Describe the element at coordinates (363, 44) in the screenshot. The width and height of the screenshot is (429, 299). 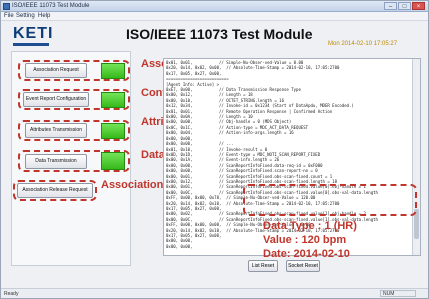
I see `timestamp: Mon 2014-02-10 17:05:27` at that location.